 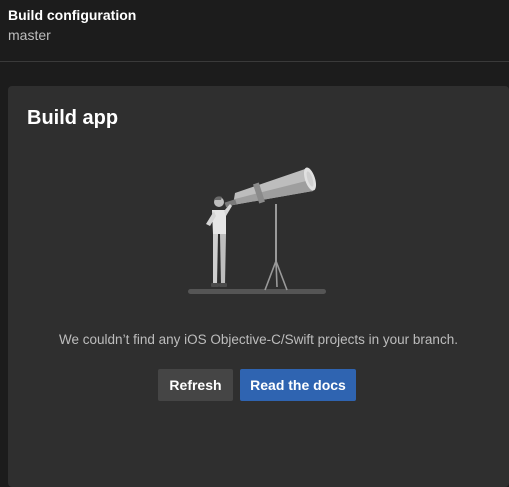 What do you see at coordinates (29, 35) in the screenshot?
I see `branch-name: master` at bounding box center [29, 35].